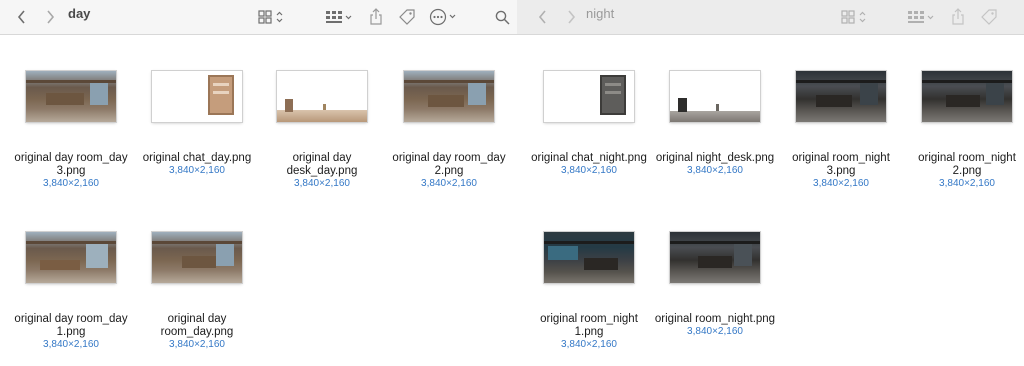 This screenshot has height=366, width=1024. What do you see at coordinates (197, 291) in the screenshot?
I see `file-item: original day room_day.png 3,840×2,160` at bounding box center [197, 291].